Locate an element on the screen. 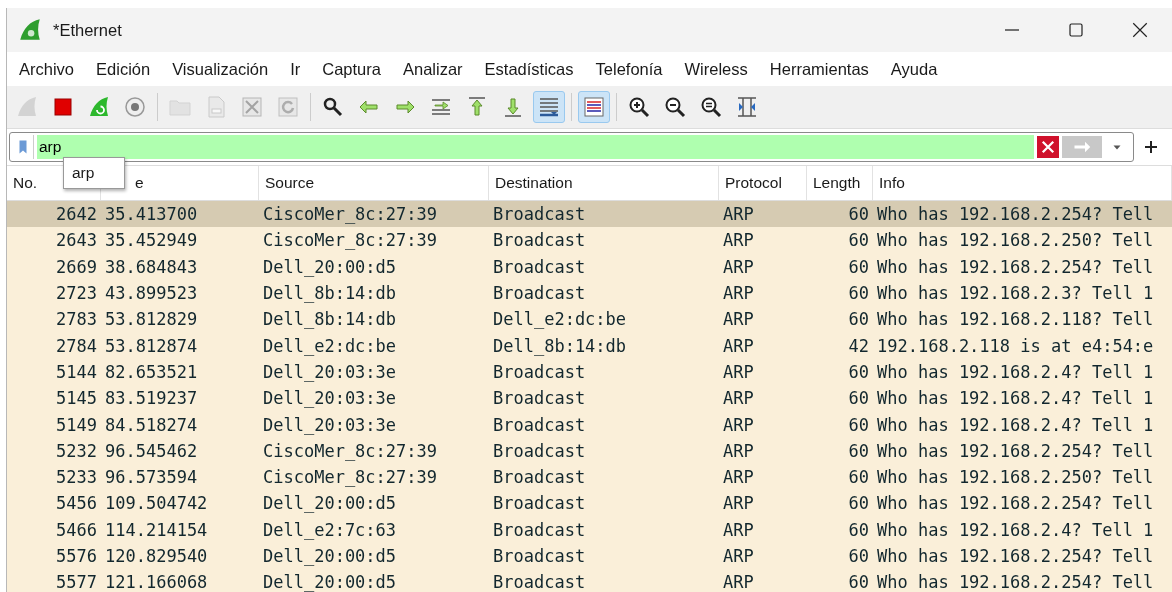  packet-row: 5149 84.518274 Dell_20:03:3e Broadcast ARP 60 Who has 192.168.2.4? Tell 1 is located at coordinates (589, 424).